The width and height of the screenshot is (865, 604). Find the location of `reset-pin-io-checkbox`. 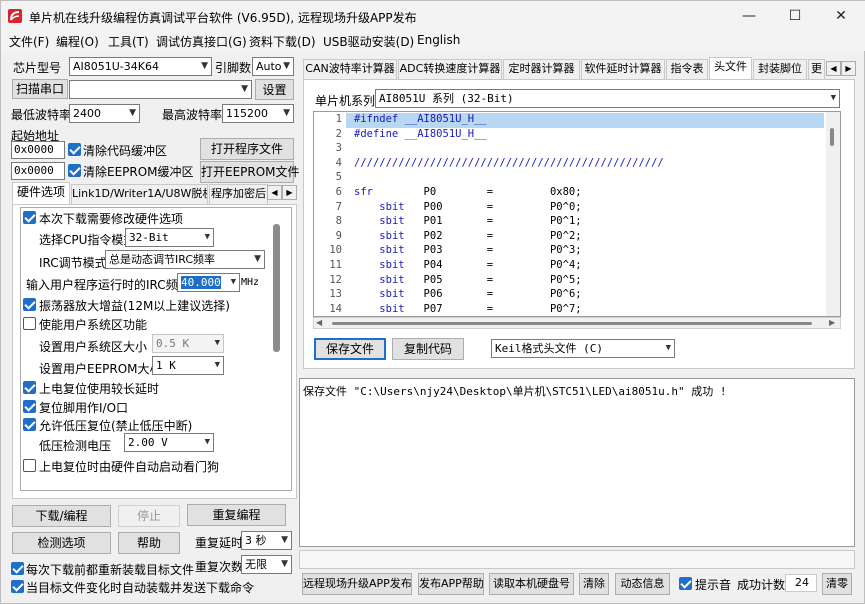

reset-pin-io-checkbox is located at coordinates (29, 406).